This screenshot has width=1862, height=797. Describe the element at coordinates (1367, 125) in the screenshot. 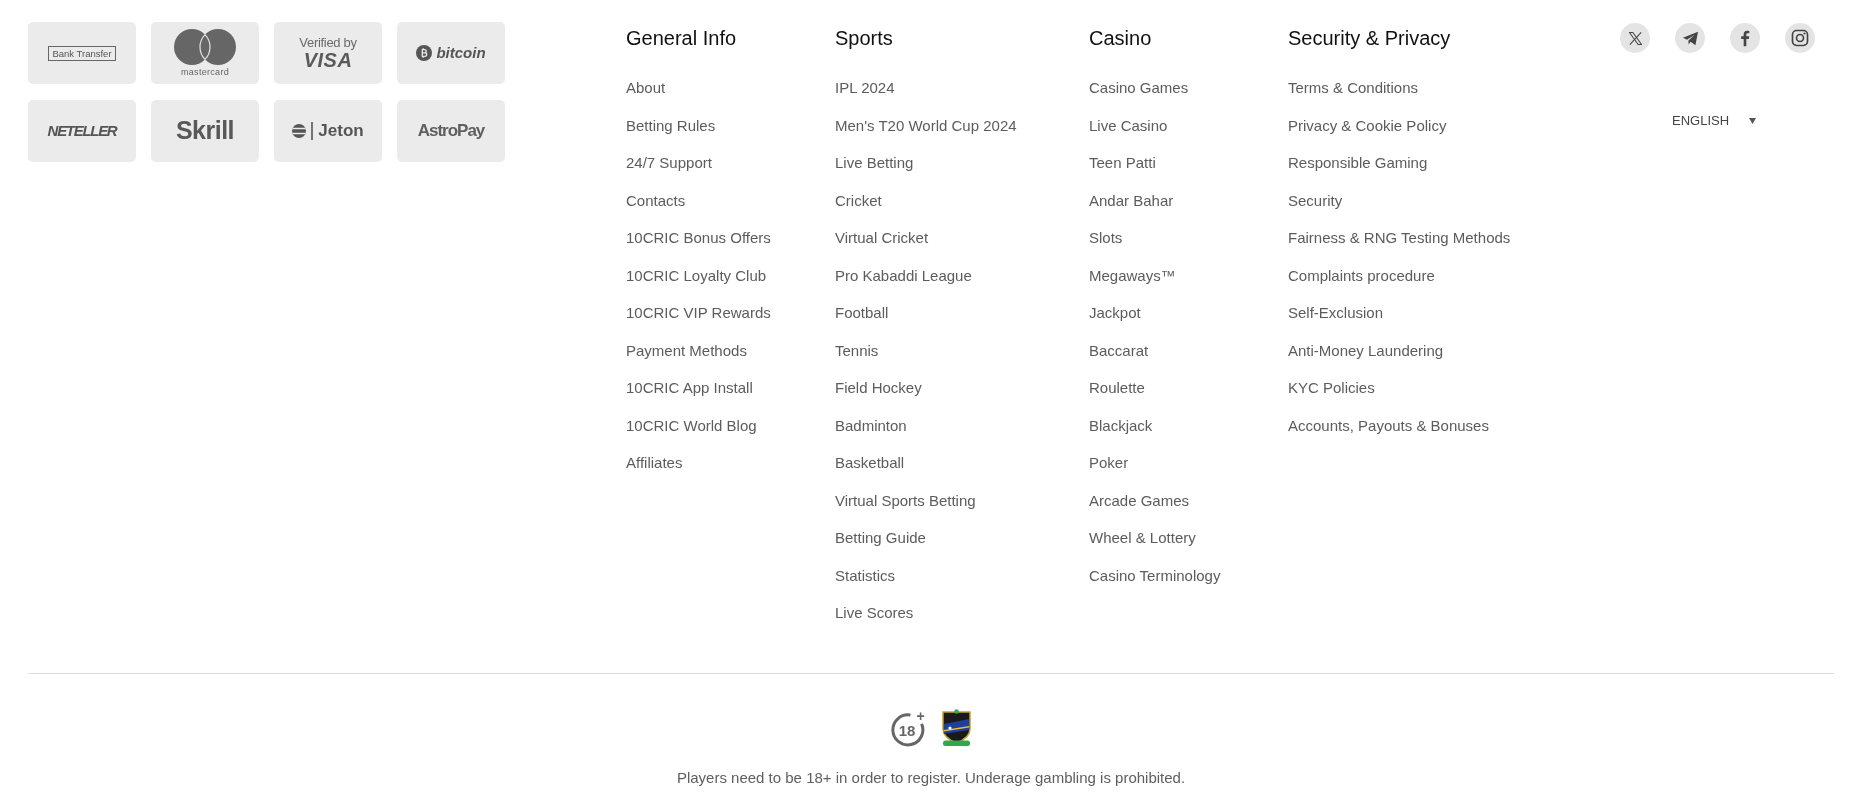

I see `footer-link: Privacy & Cookie Policy` at that location.